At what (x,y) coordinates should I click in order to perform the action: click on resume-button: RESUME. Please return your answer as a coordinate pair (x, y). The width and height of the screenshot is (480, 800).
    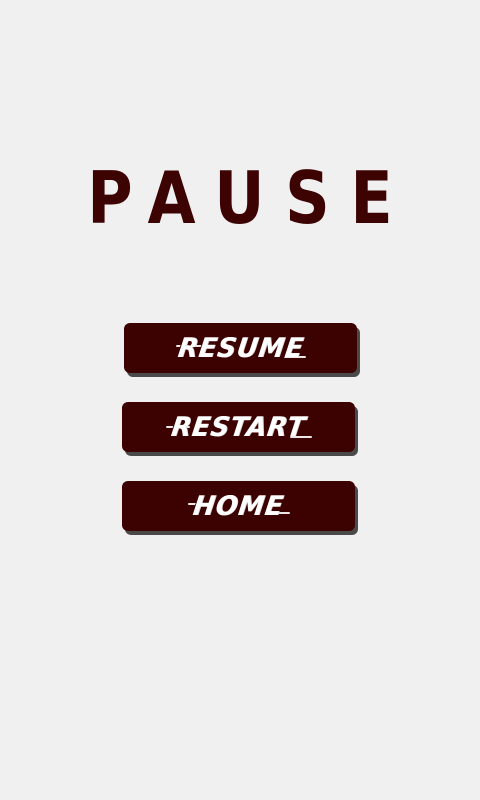
    Looking at the image, I should click on (240, 348).